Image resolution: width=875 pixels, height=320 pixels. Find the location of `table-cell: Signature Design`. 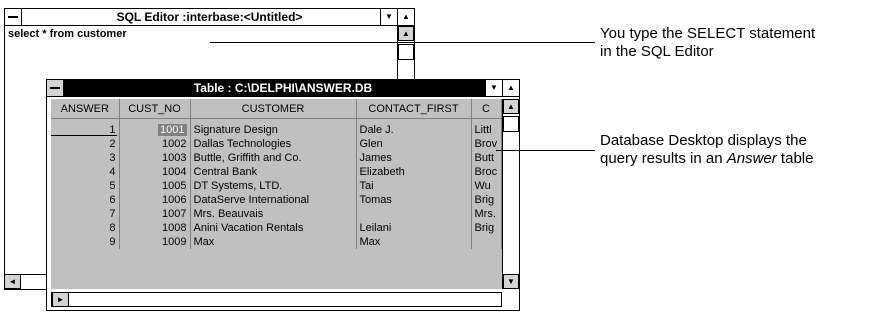

table-cell: Signature Design is located at coordinates (273, 127).